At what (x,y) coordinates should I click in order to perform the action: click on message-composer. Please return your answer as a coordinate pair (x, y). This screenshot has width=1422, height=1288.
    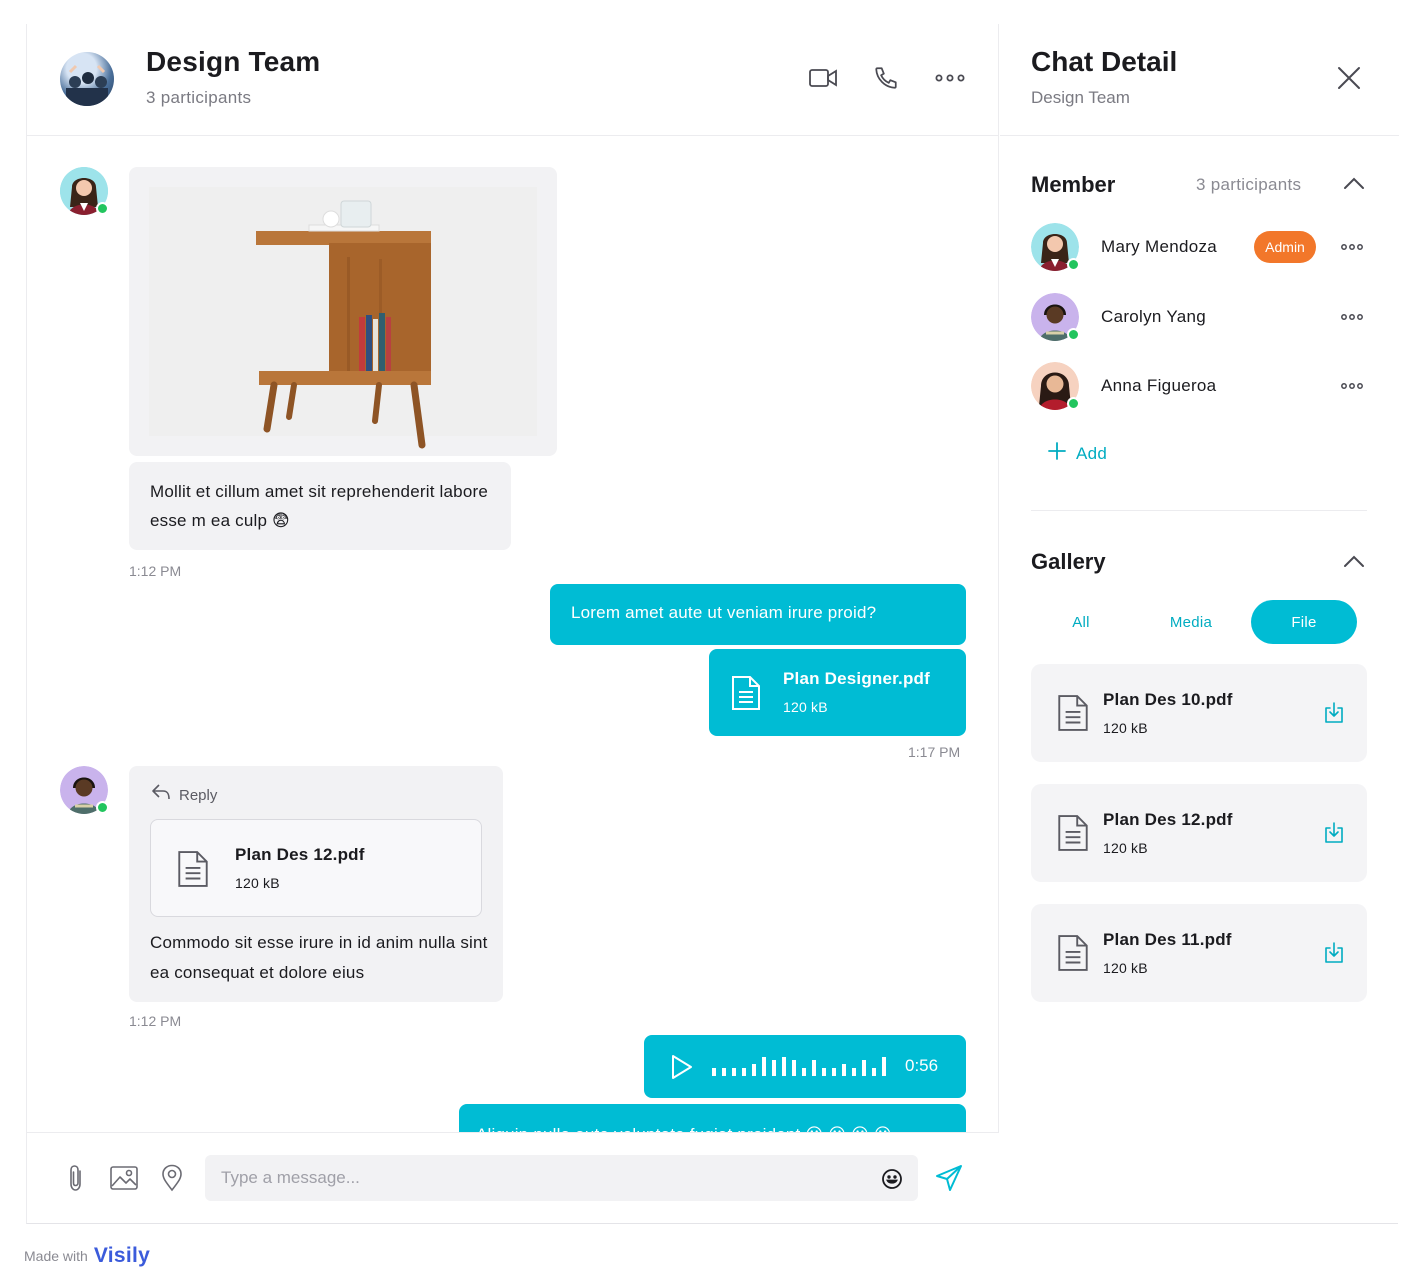
    Looking at the image, I should click on (513, 1177).